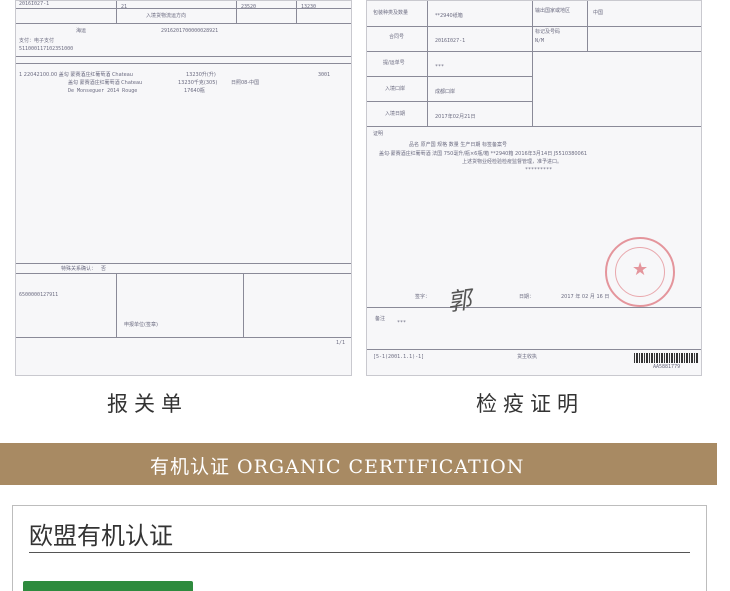  Describe the element at coordinates (527, 297) in the screenshot. I see `sign-date-label: 日期：` at that location.